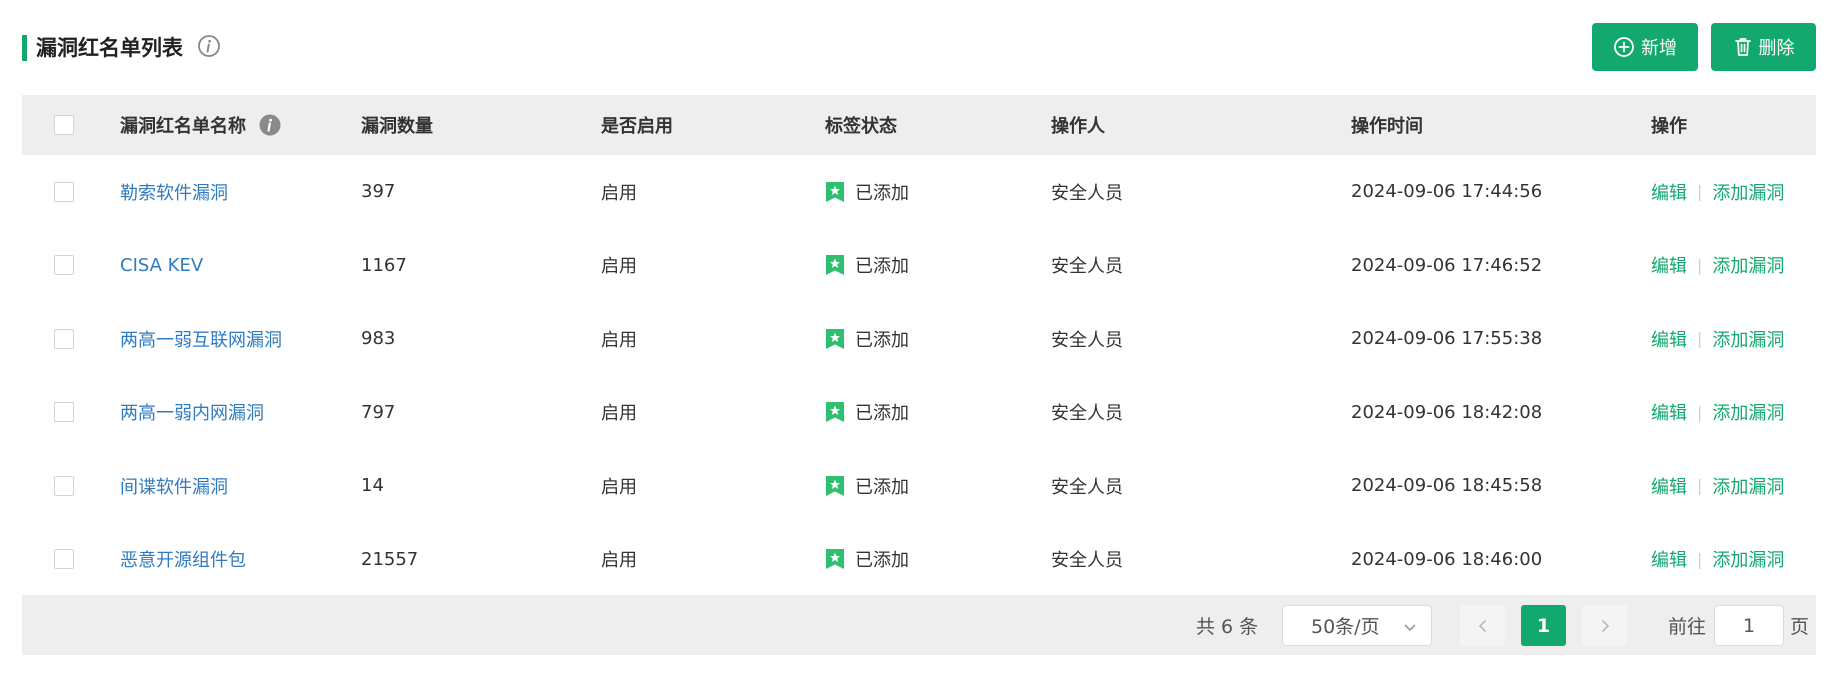 The image size is (1841, 680). What do you see at coordinates (1227, 626) in the screenshot?
I see `total-count: 共 6 条` at bounding box center [1227, 626].